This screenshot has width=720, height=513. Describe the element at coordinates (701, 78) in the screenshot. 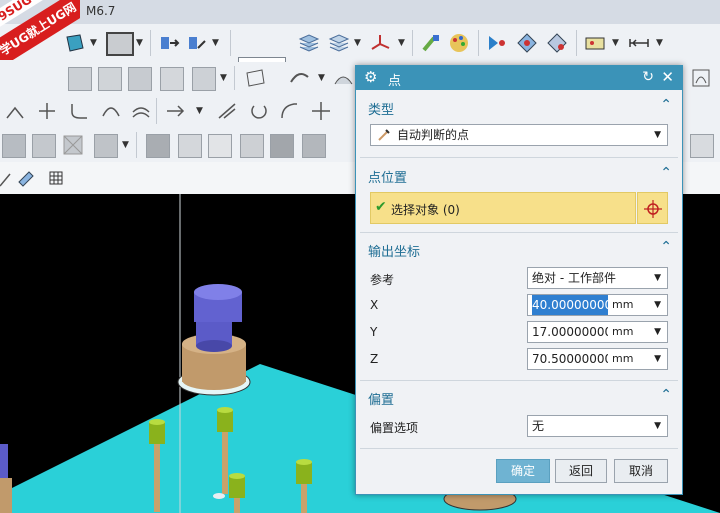

I see `panel-icon` at that location.